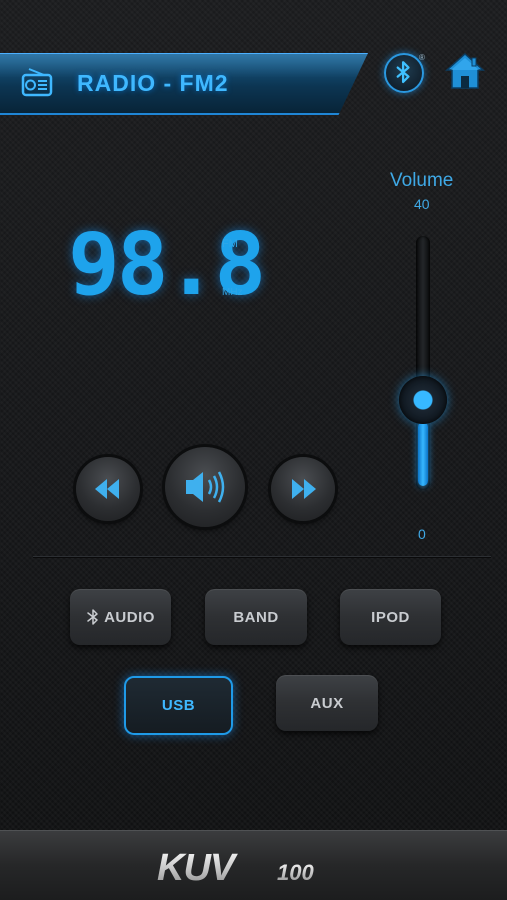 The width and height of the screenshot is (507, 900). Describe the element at coordinates (422, 534) in the screenshot. I see `volume-min-label: 0` at that location.